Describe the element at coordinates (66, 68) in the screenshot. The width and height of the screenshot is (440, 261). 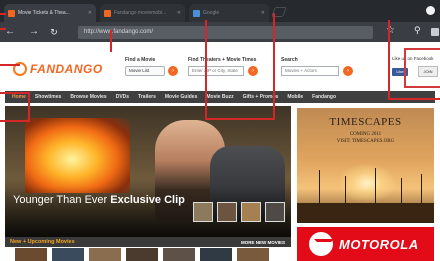
I see `logo-text: FANDANGO` at that location.